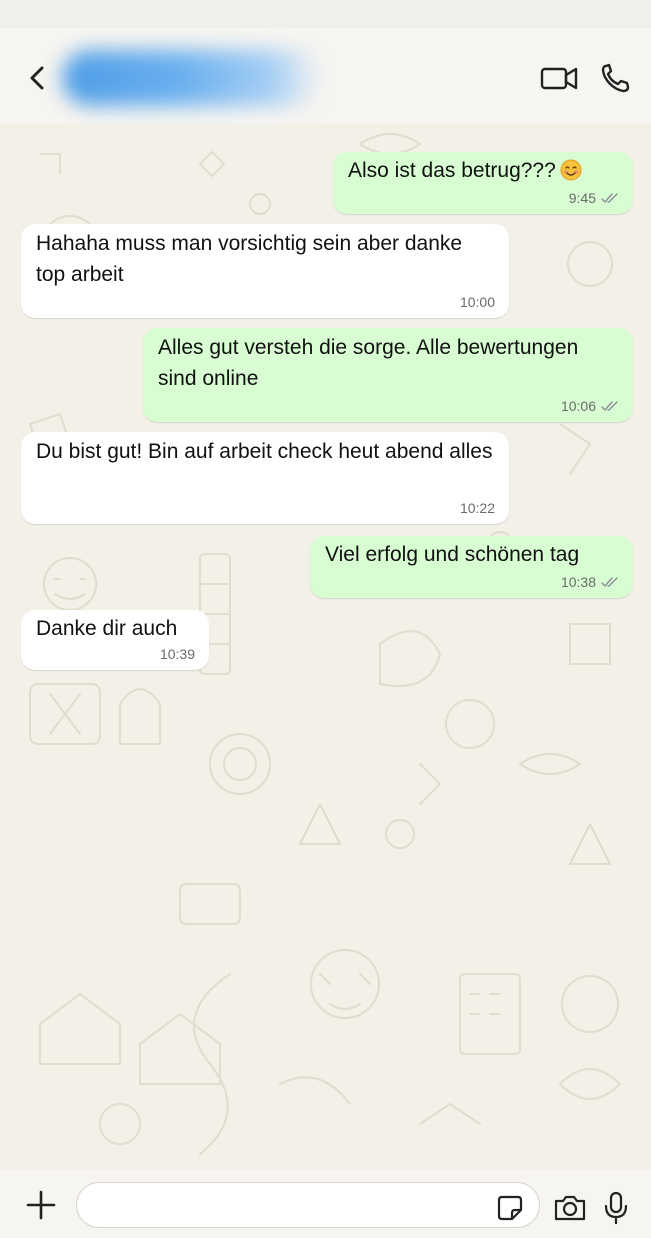  Describe the element at coordinates (471, 567) in the screenshot. I see `message-bubble-outgoing: Viel erfolg und schönen tag 10:38` at that location.